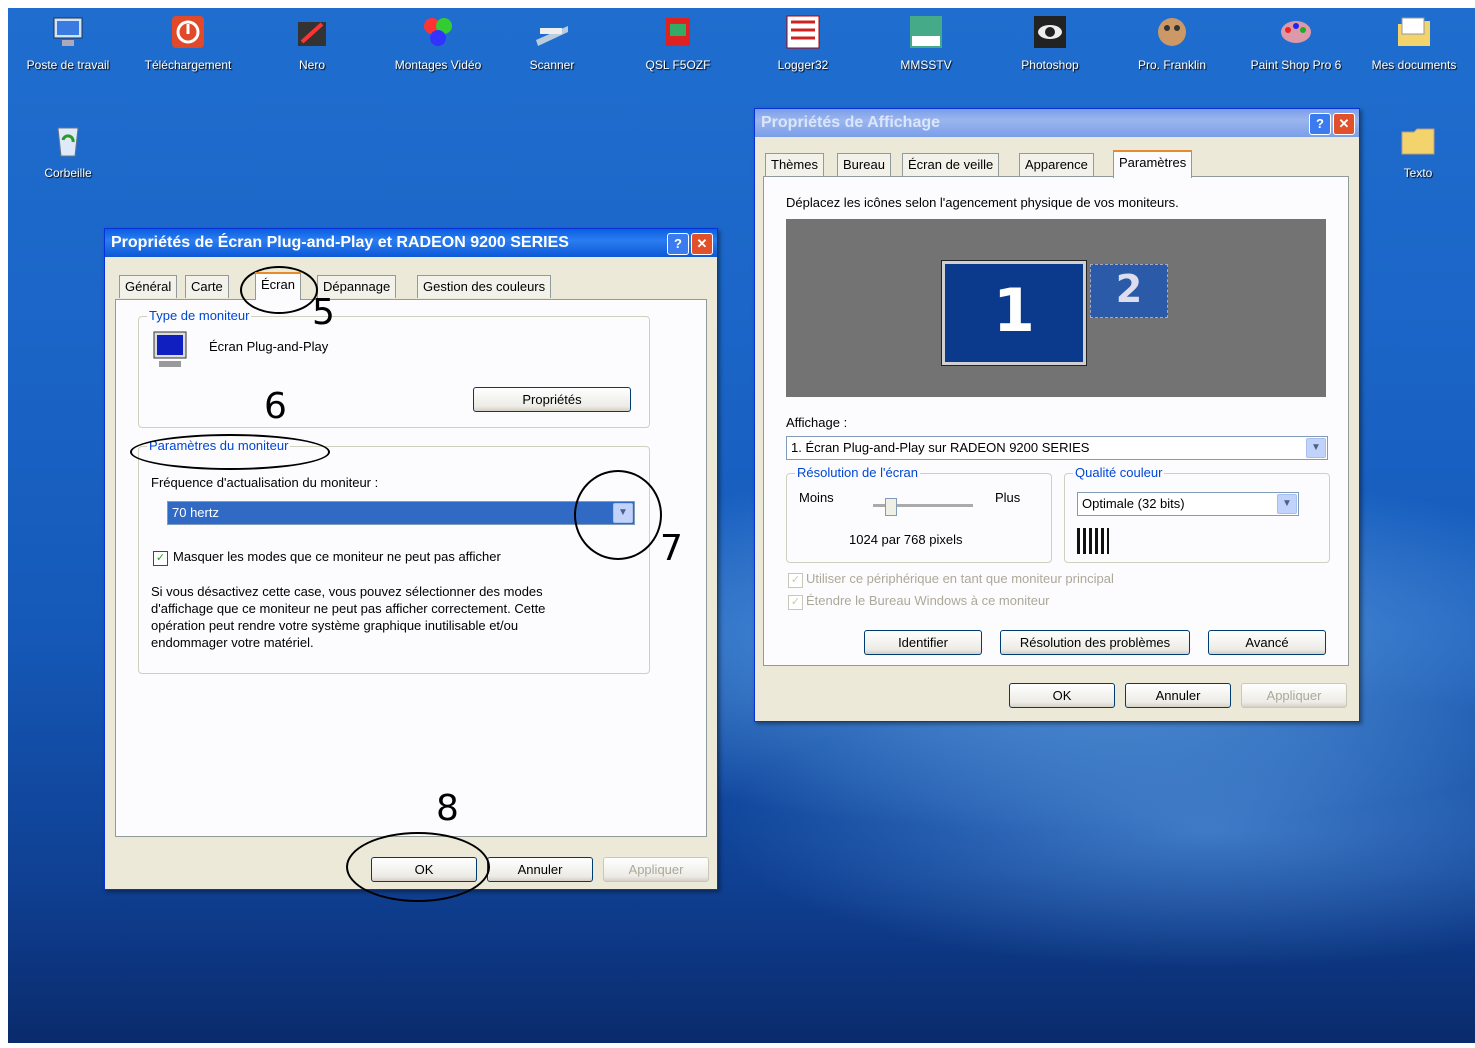  I want to click on desktop-icon-corbeille: Corbeille, so click(68, 150).